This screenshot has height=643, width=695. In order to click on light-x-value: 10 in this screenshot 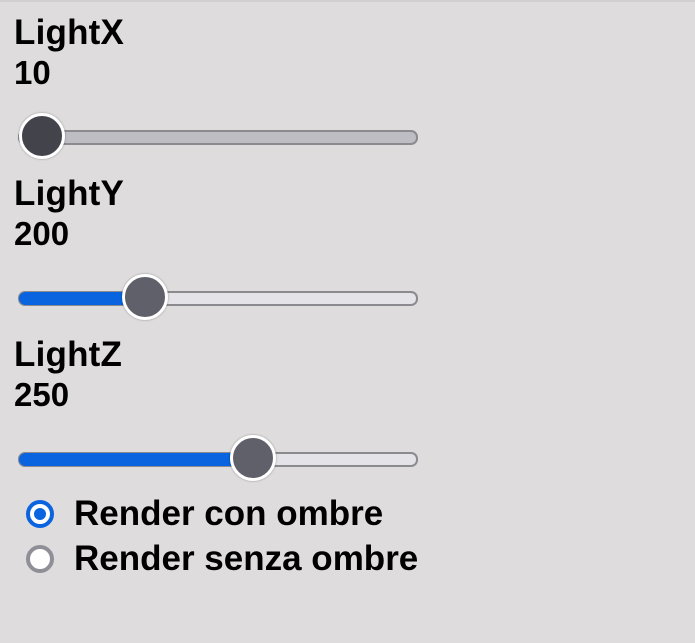, I will do `click(32, 72)`.